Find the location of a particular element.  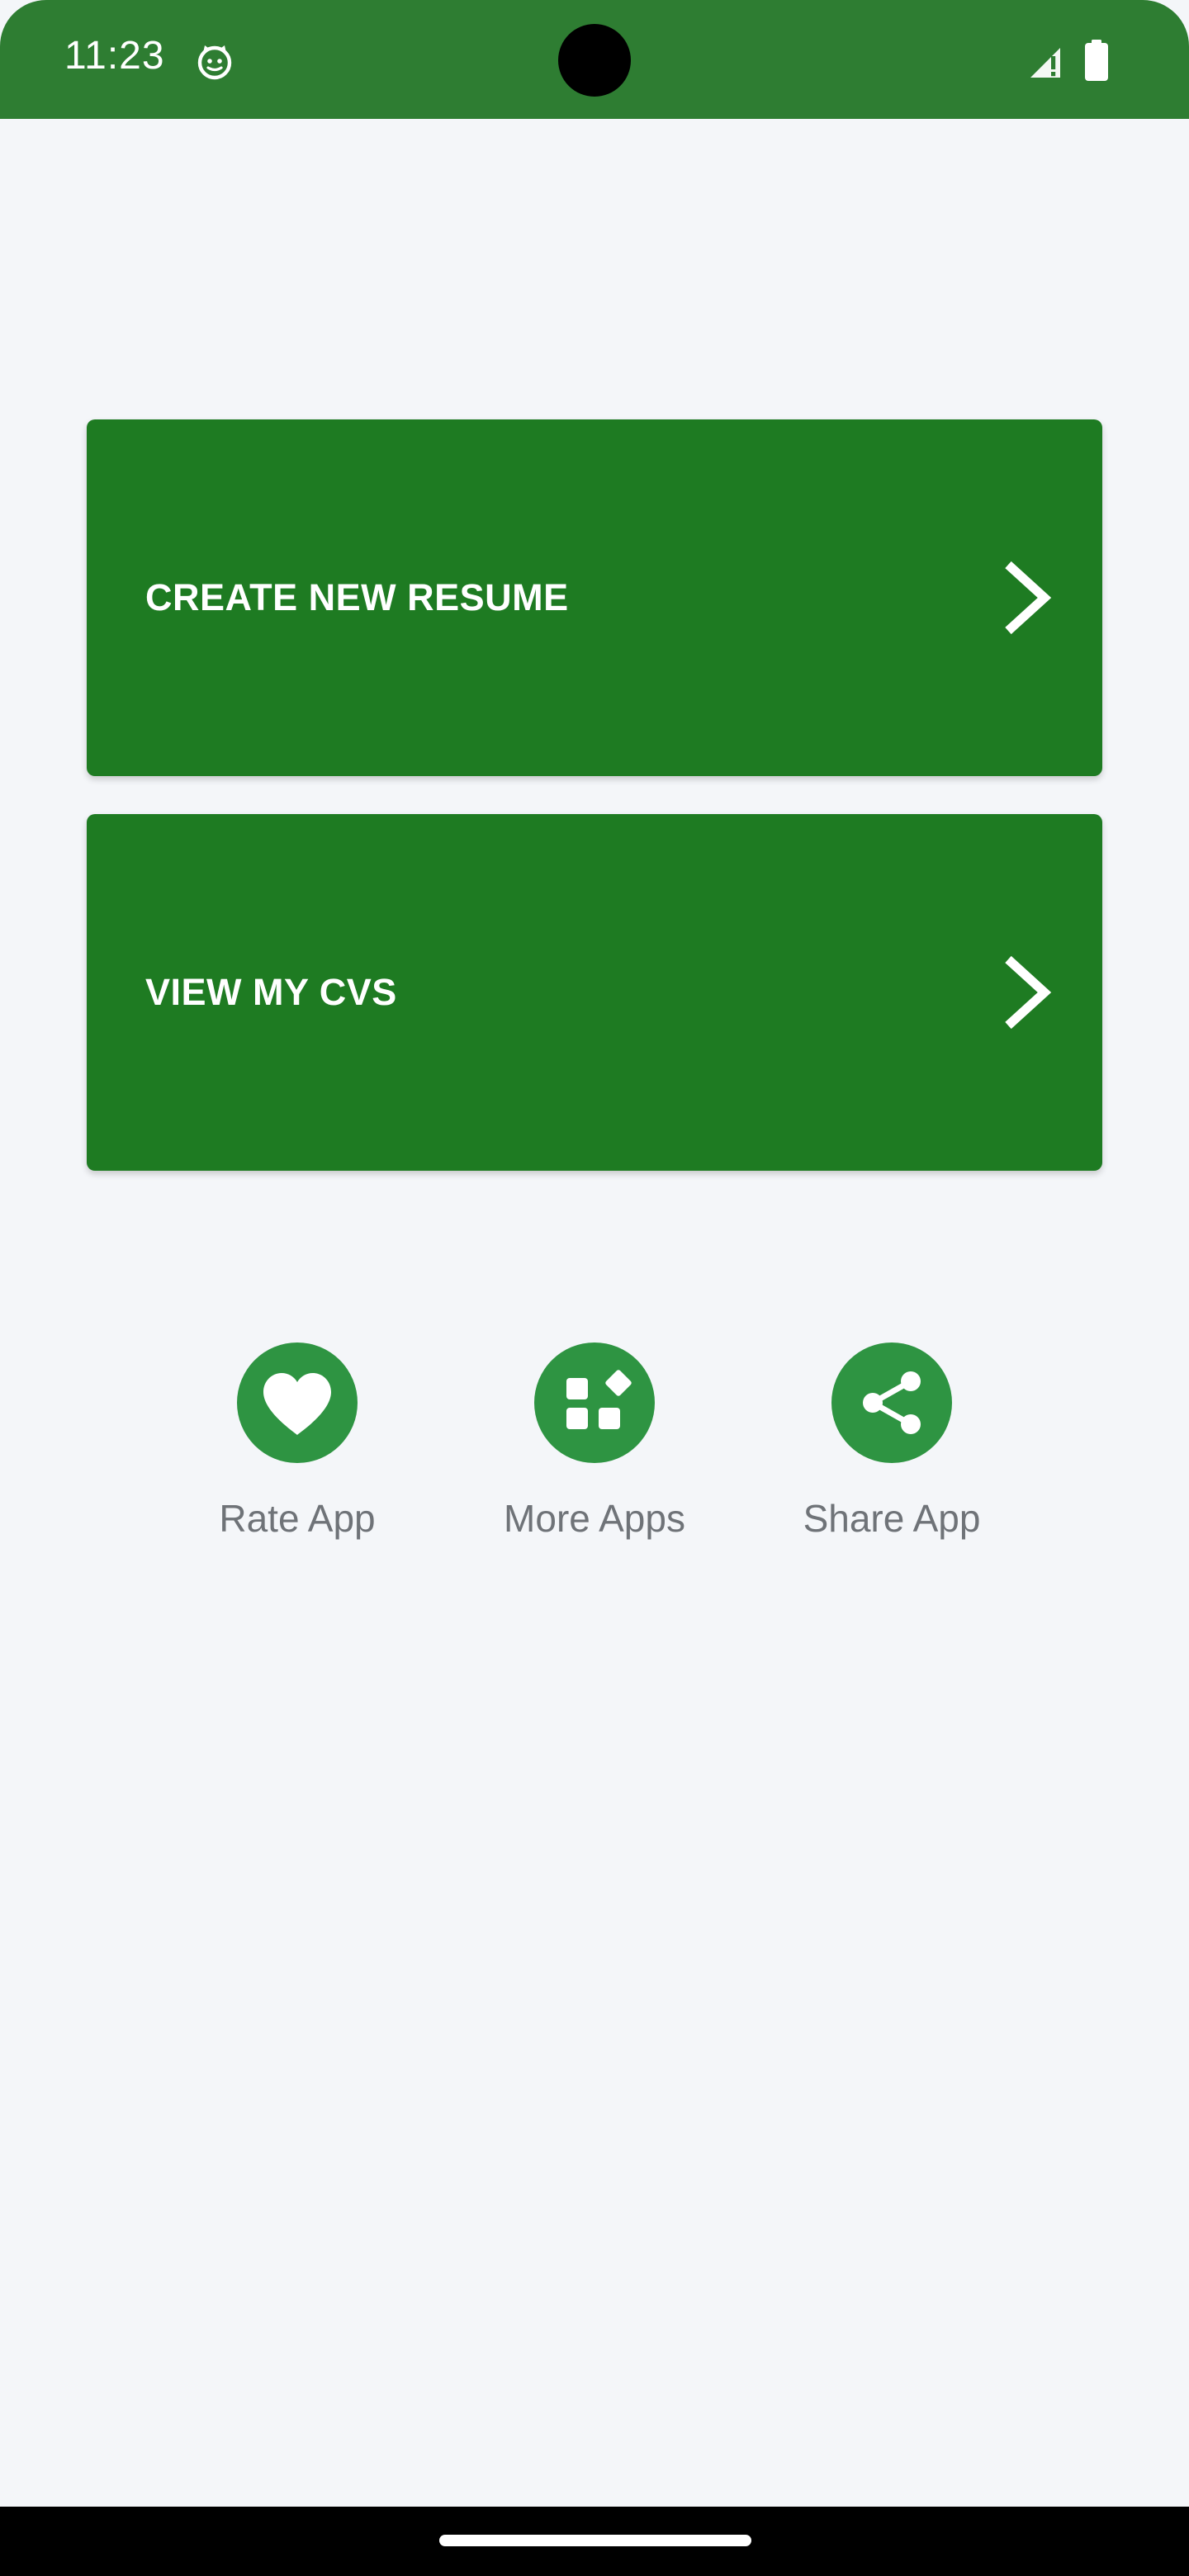

status-bar: 11:23 is located at coordinates (594, 59).